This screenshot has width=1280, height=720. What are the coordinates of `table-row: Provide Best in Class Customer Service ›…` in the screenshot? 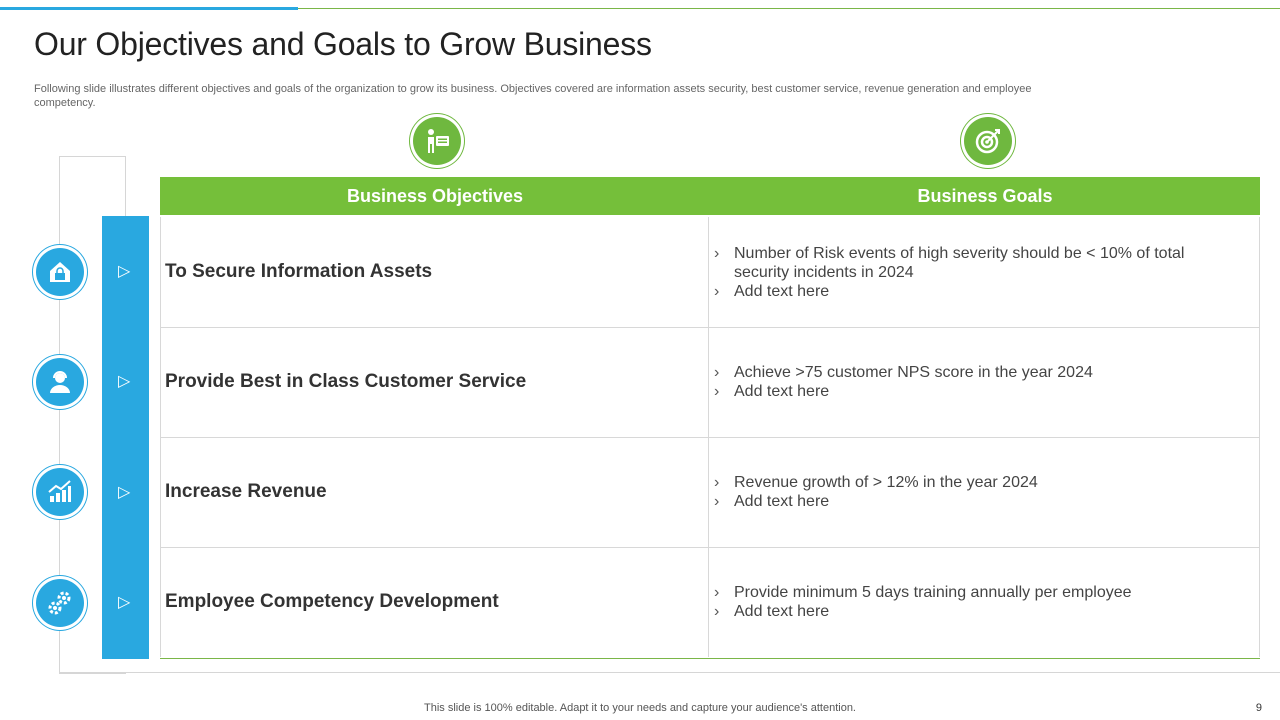 It's located at (710, 382).